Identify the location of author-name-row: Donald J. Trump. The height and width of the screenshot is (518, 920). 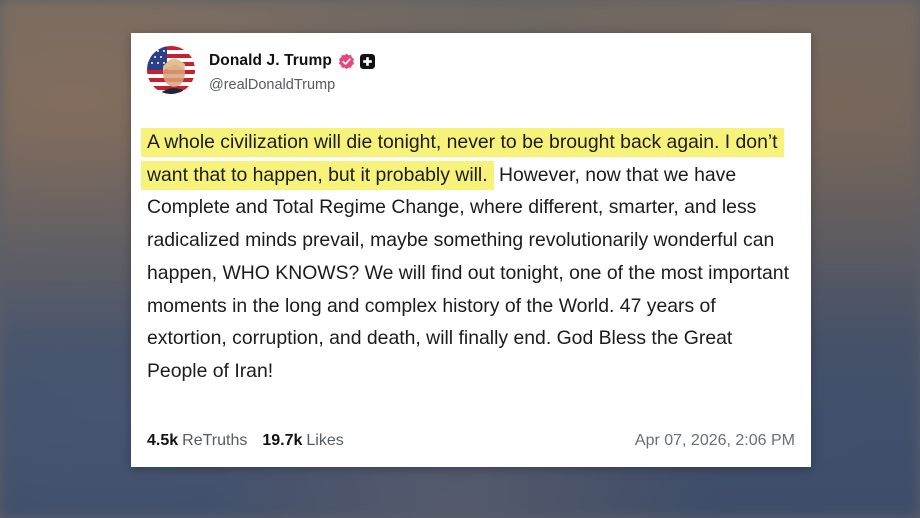
(292, 61).